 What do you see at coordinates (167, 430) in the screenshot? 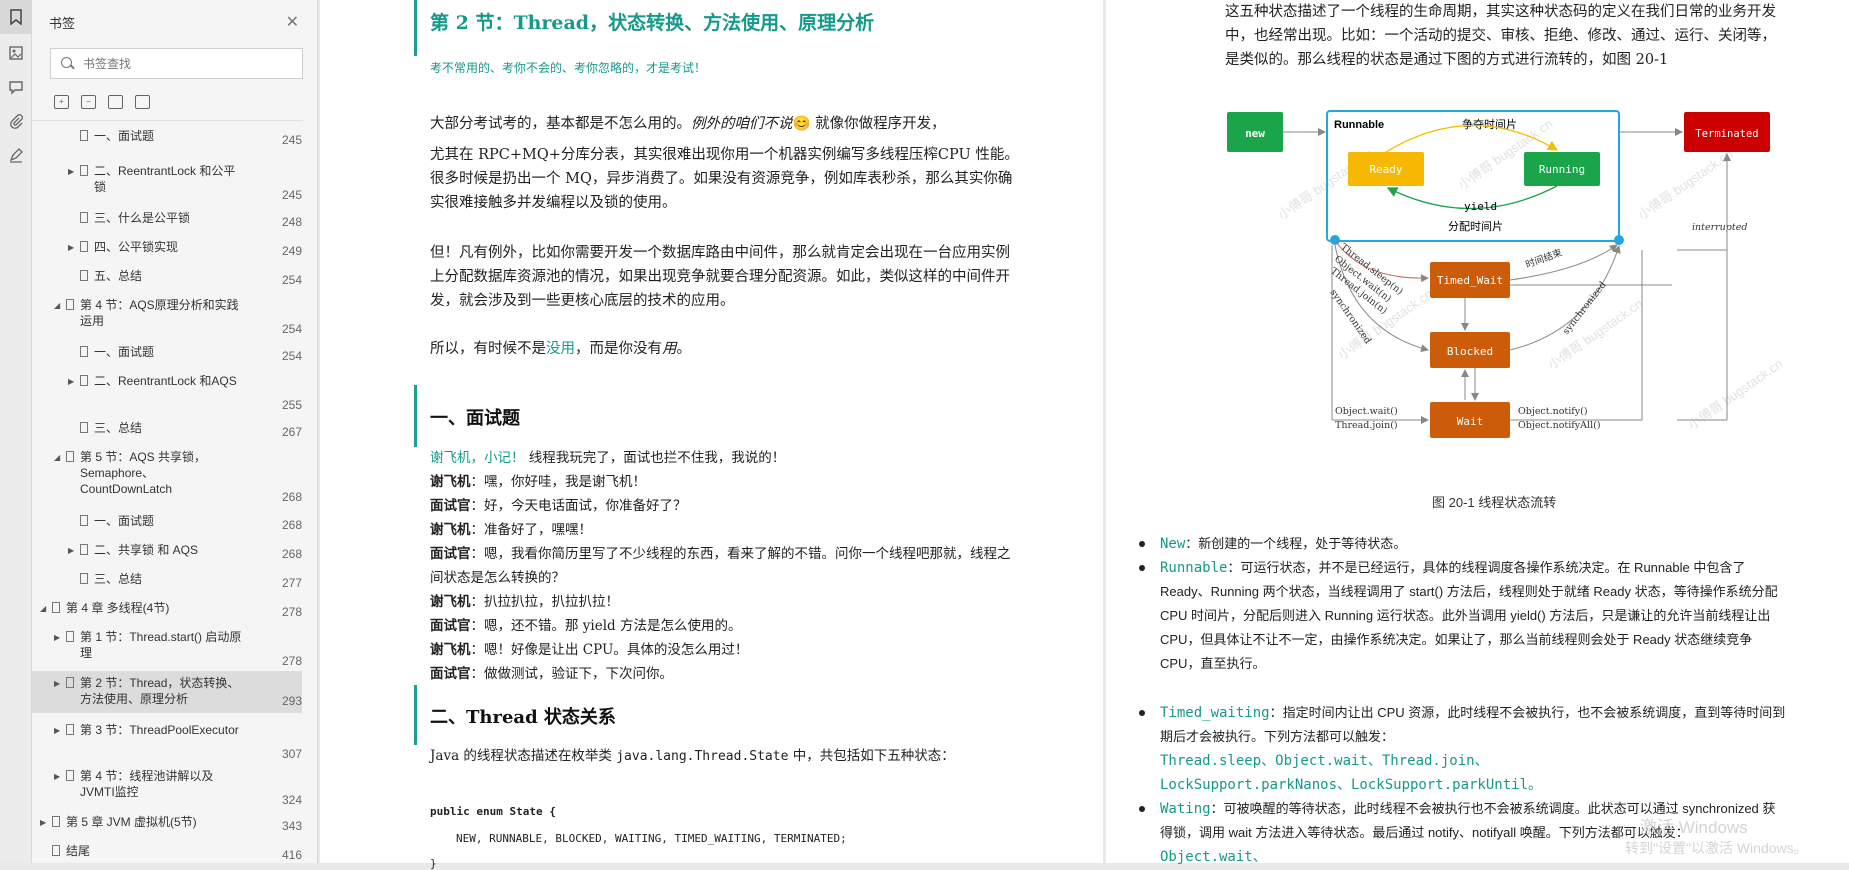
I see `bookmark-item: 三、总结 267` at bounding box center [167, 430].